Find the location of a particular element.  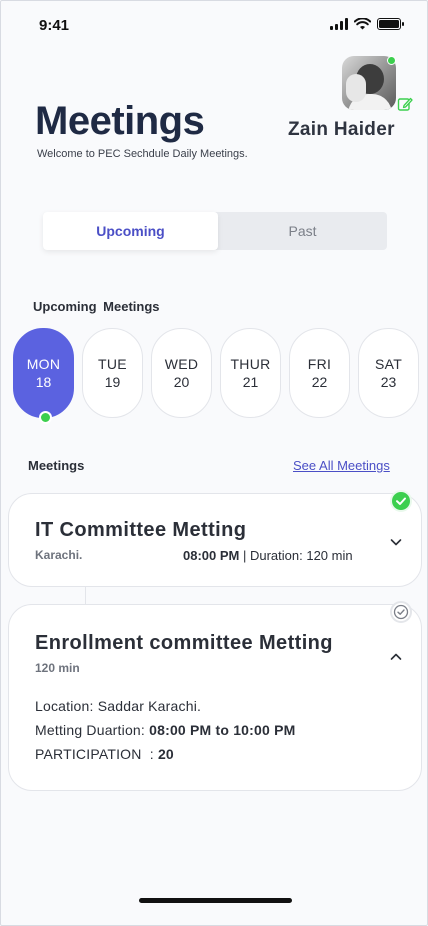

day-name: SAT is located at coordinates (388, 364).